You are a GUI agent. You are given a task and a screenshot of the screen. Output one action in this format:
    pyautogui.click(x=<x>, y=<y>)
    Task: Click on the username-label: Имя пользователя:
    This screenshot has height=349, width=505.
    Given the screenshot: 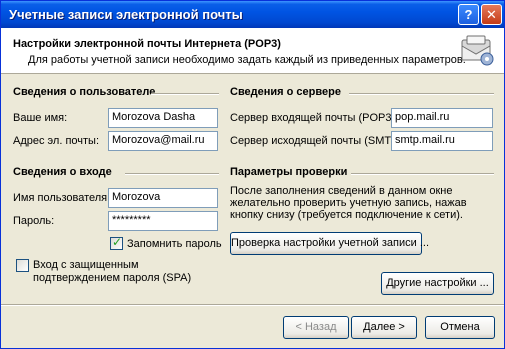 What is the action you would take?
    pyautogui.click(x=62, y=198)
    